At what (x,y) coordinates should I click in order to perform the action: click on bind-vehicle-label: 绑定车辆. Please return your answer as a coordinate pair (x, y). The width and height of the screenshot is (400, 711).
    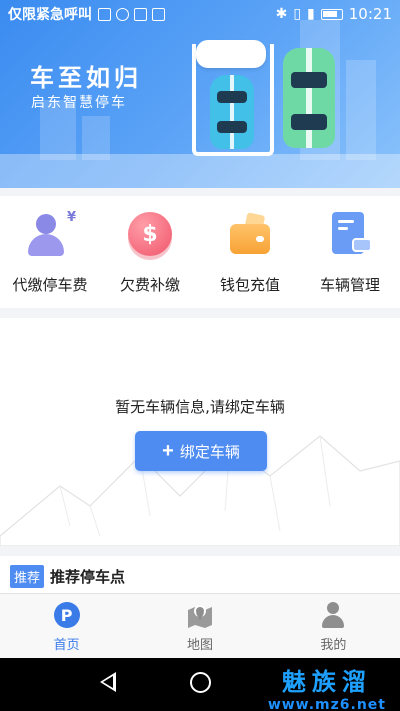
    Looking at the image, I should click on (209, 452).